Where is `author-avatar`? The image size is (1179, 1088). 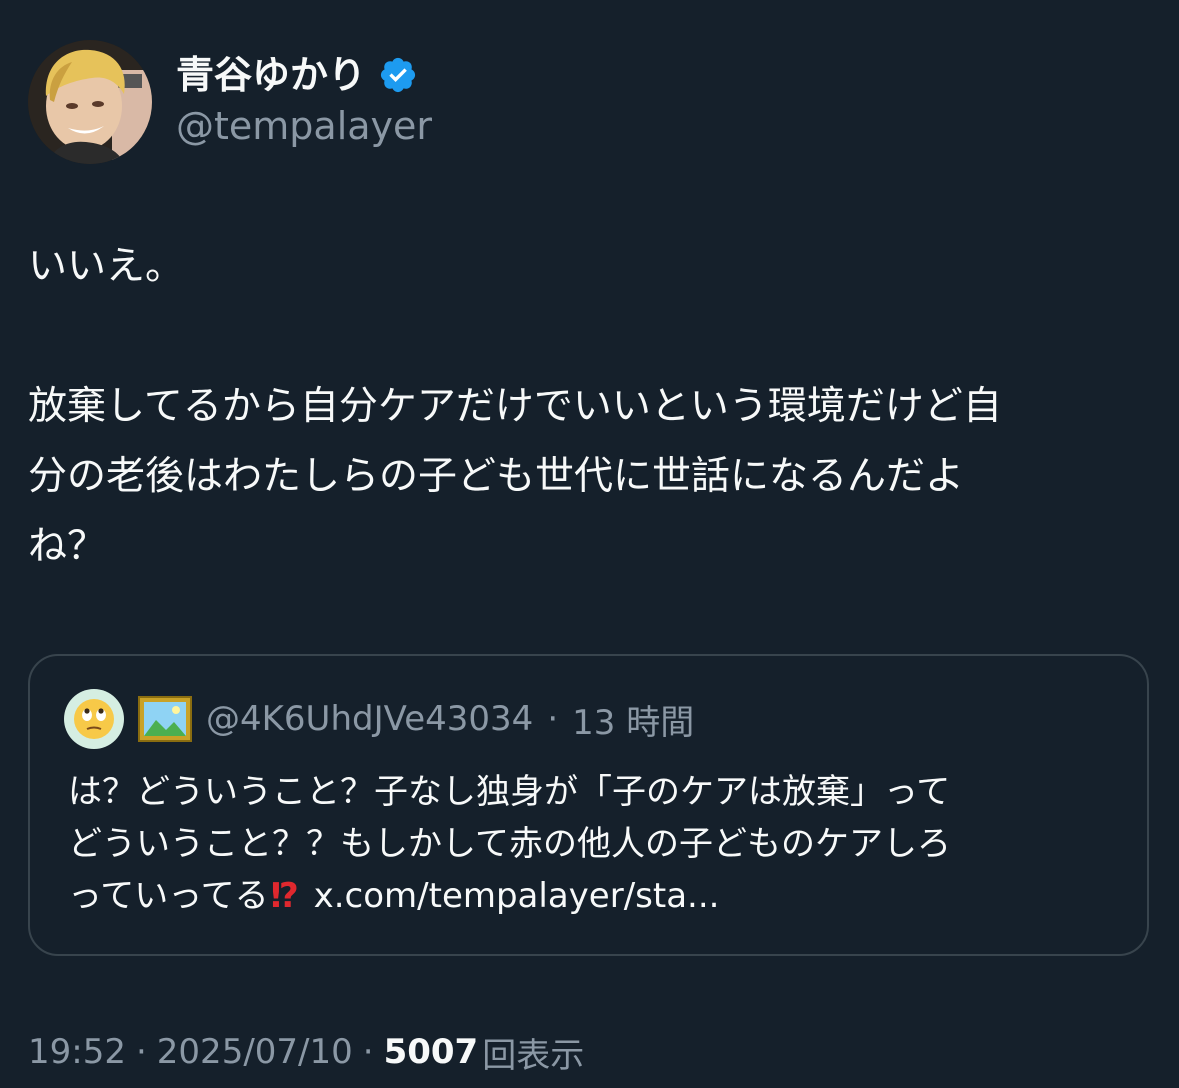 author-avatar is located at coordinates (90, 102).